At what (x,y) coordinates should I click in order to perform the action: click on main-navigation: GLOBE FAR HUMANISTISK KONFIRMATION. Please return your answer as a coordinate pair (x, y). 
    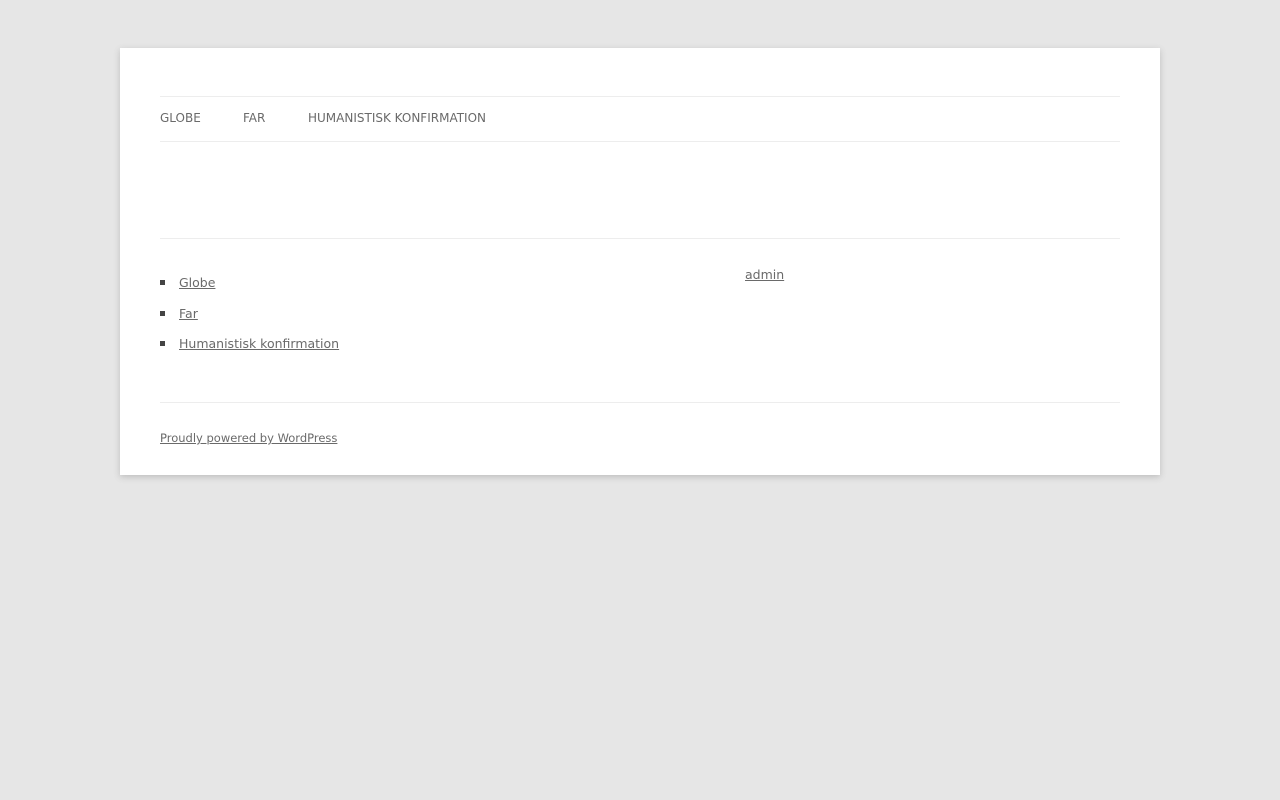
    Looking at the image, I should click on (640, 119).